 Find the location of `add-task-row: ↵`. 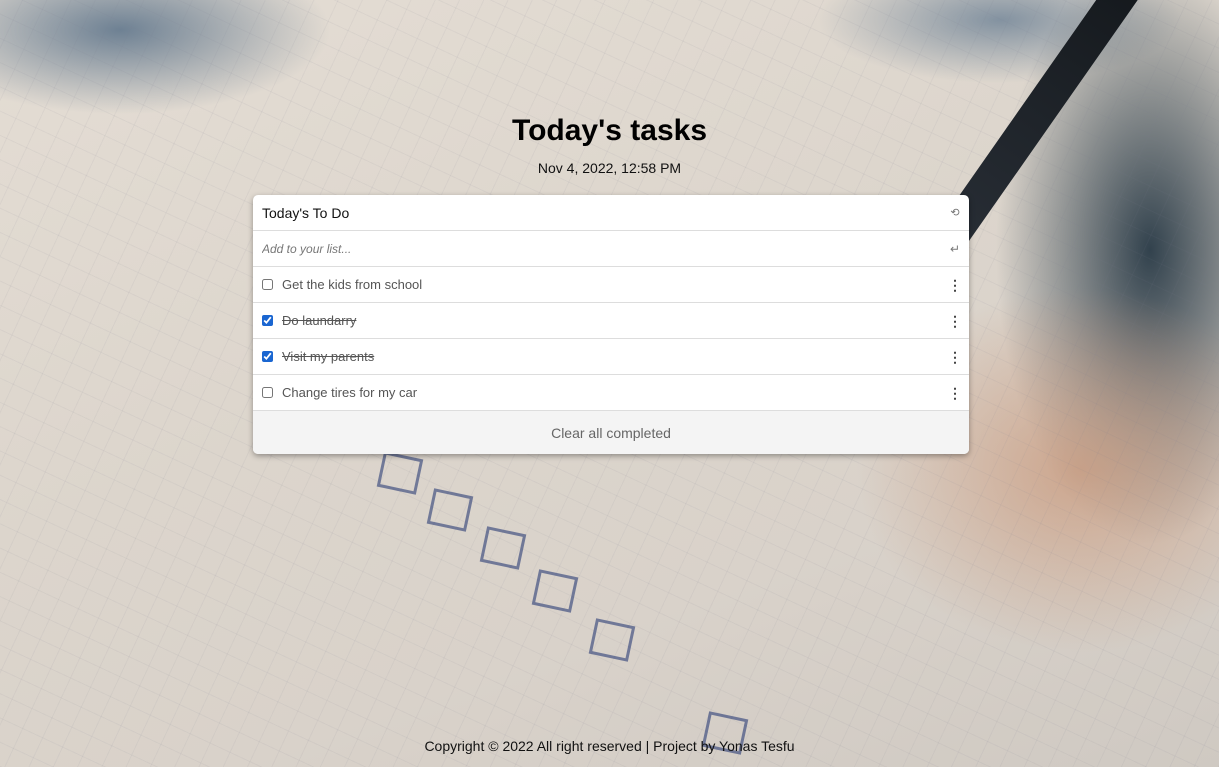

add-task-row: ↵ is located at coordinates (611, 249).